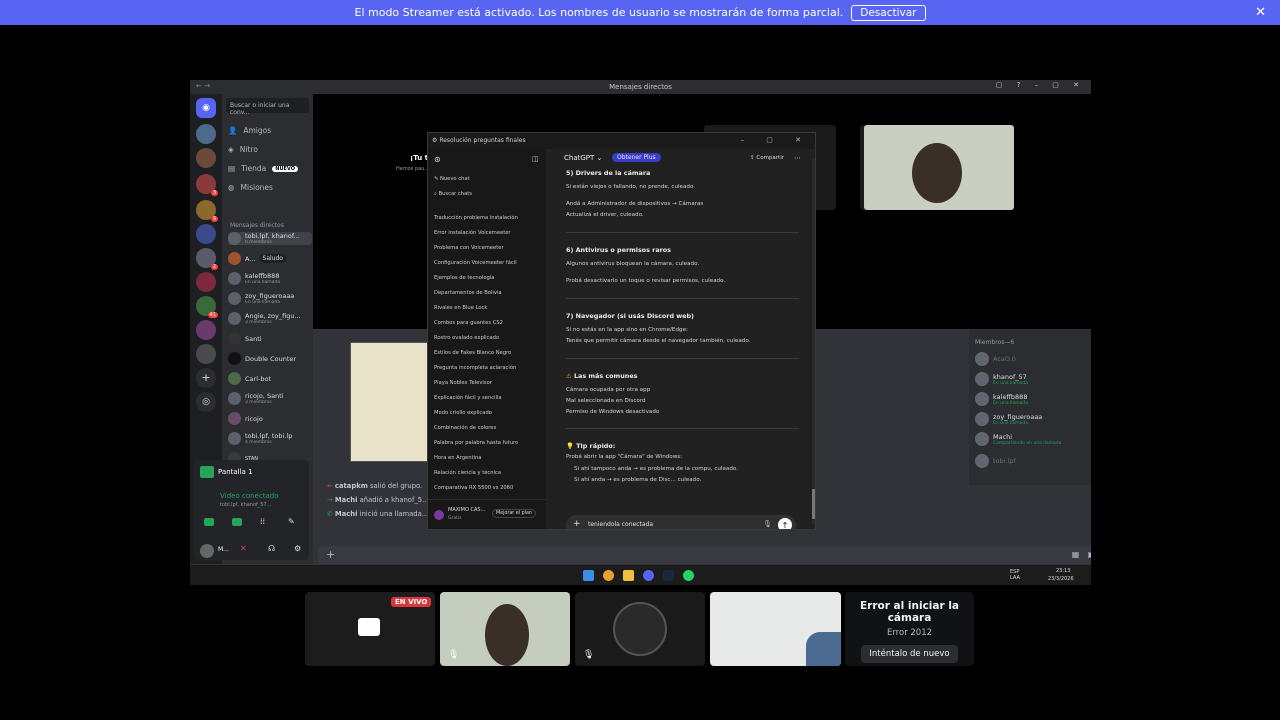 The image size is (1280, 720). I want to click on windows-start-icon, so click(588, 575).